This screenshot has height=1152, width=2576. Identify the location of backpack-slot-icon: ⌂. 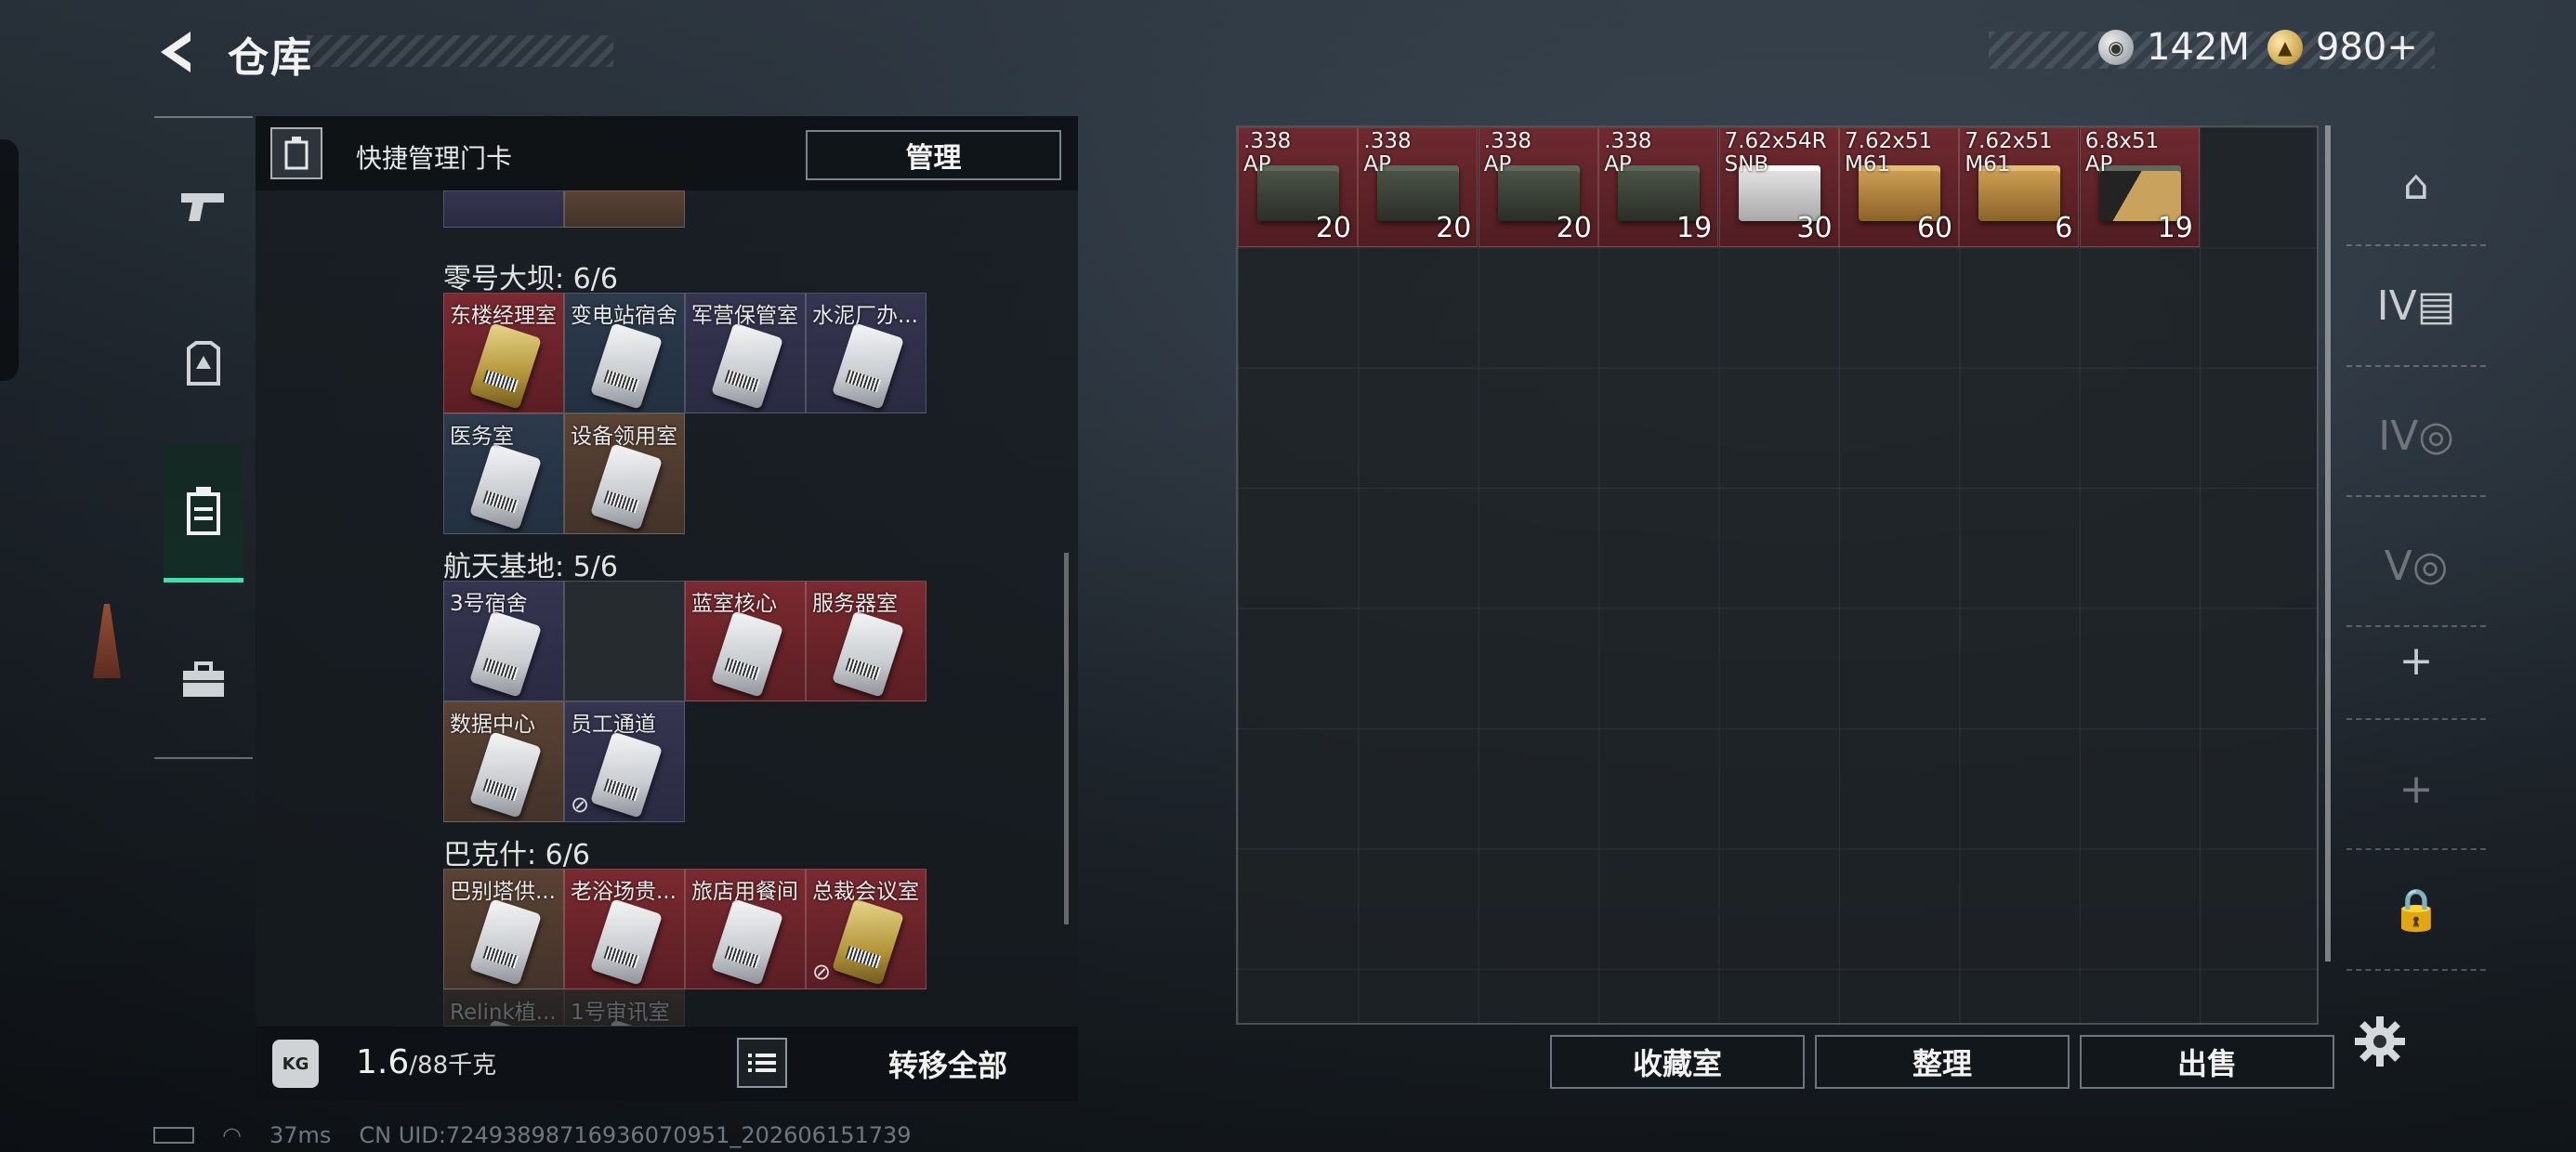
(2416, 185).